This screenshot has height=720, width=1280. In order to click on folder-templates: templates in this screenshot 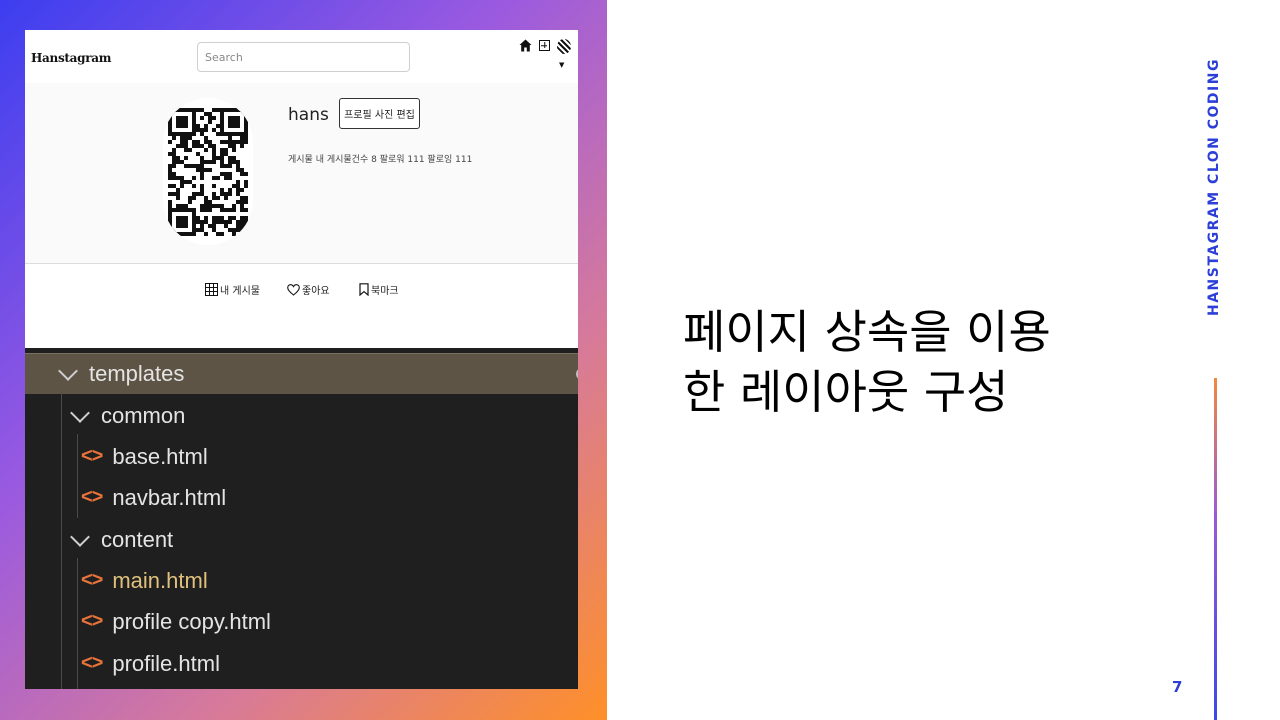, I will do `click(301, 373)`.